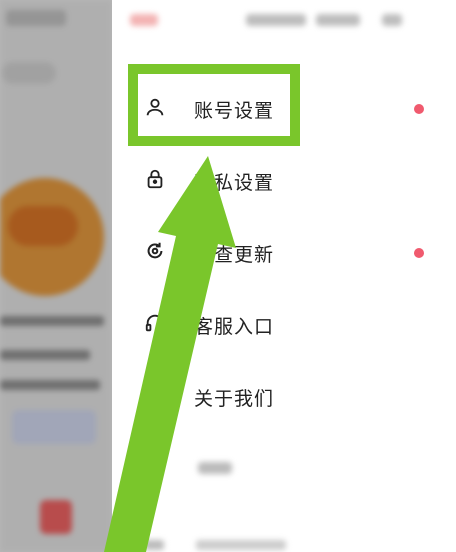  I want to click on menu-item-label: 关于我们, so click(234, 399).